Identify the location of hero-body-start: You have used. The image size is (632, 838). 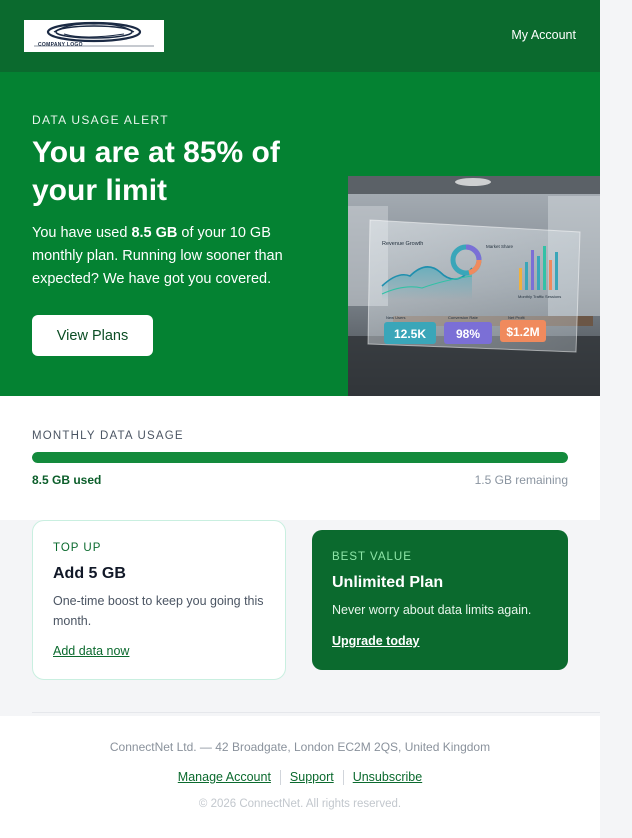
(82, 233).